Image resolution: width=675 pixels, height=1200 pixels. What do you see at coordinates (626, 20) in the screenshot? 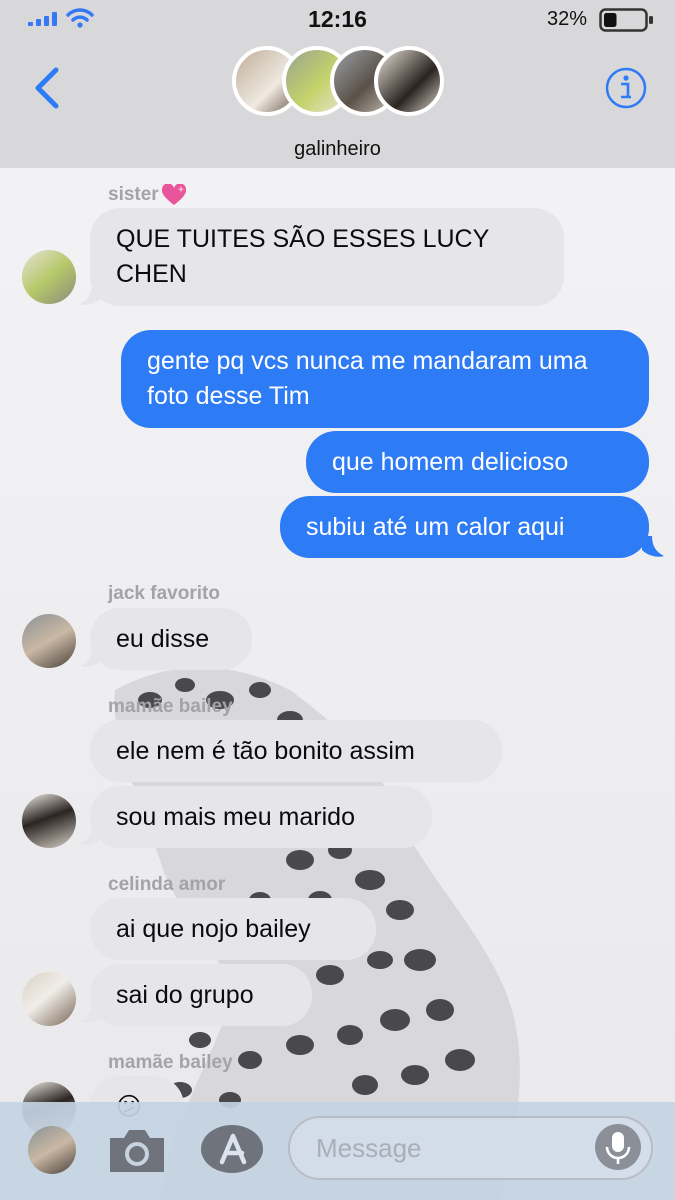
I see `battery-icon` at bounding box center [626, 20].